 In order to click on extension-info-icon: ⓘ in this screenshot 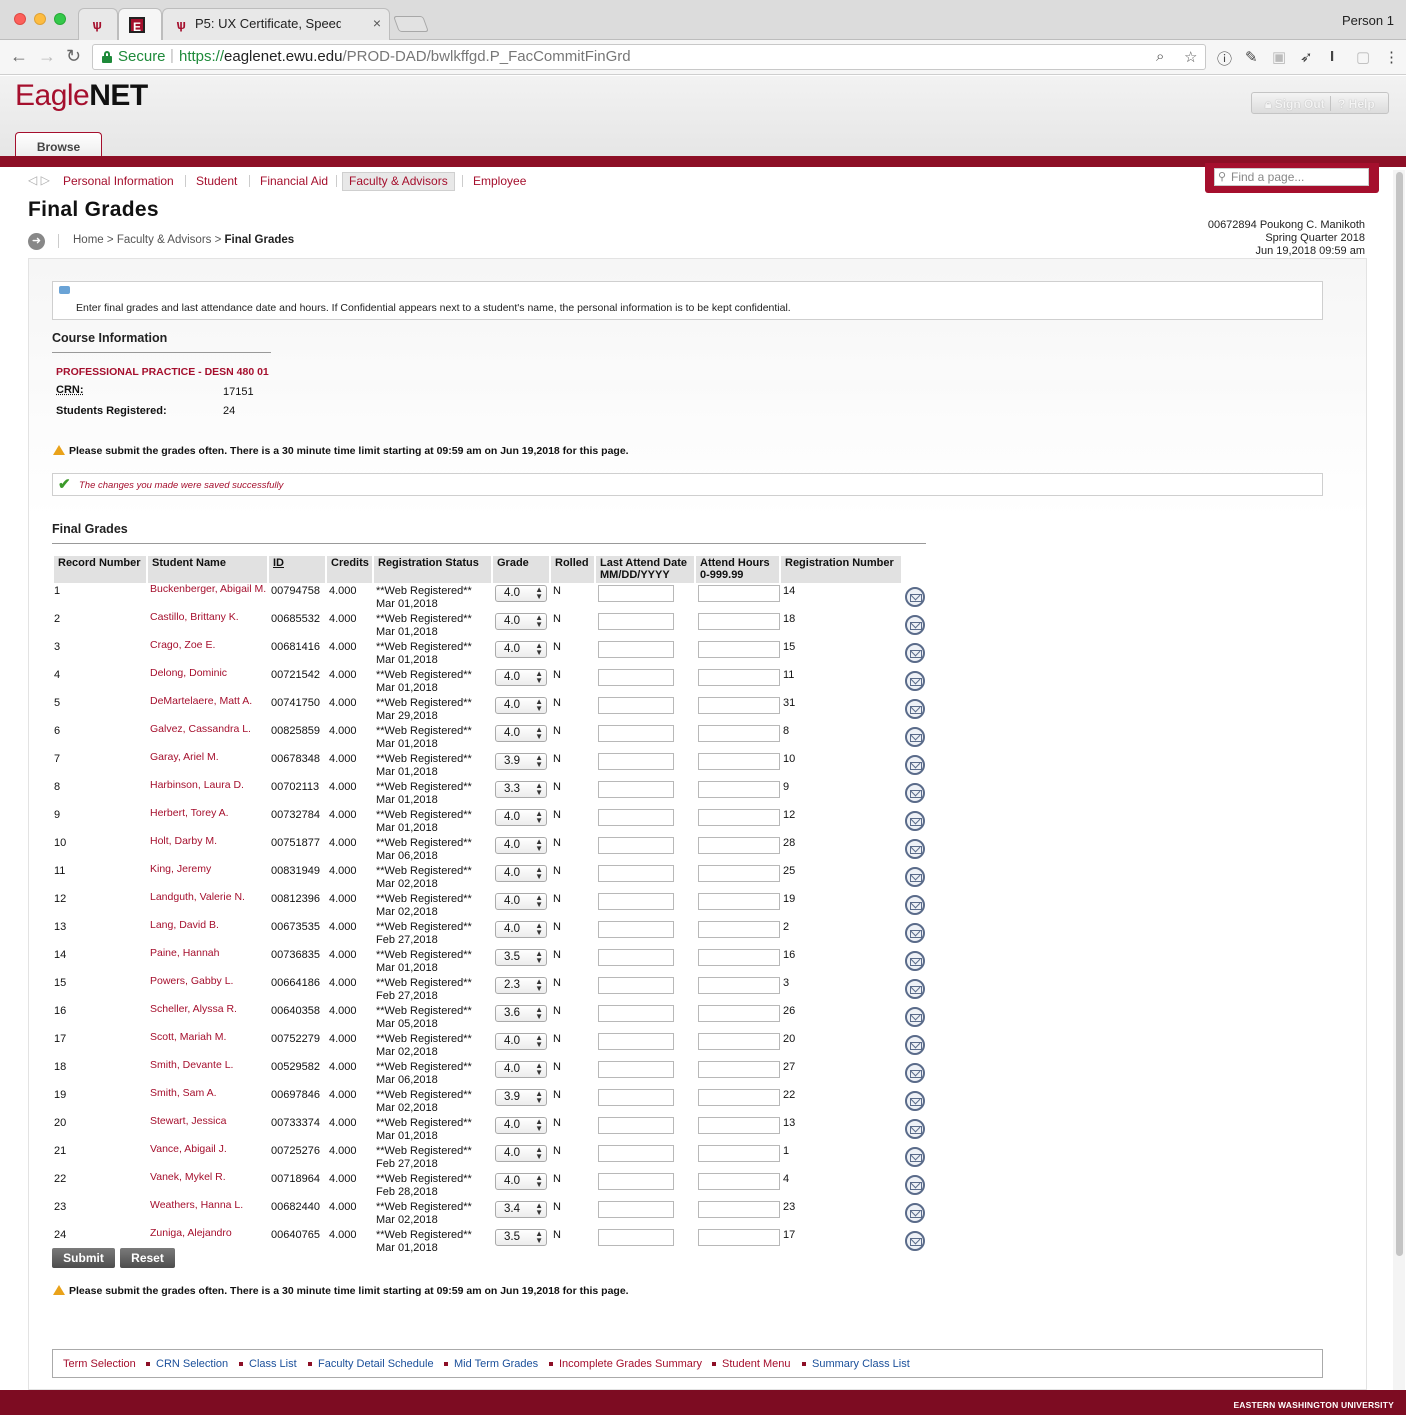, I will do `click(1224, 58)`.